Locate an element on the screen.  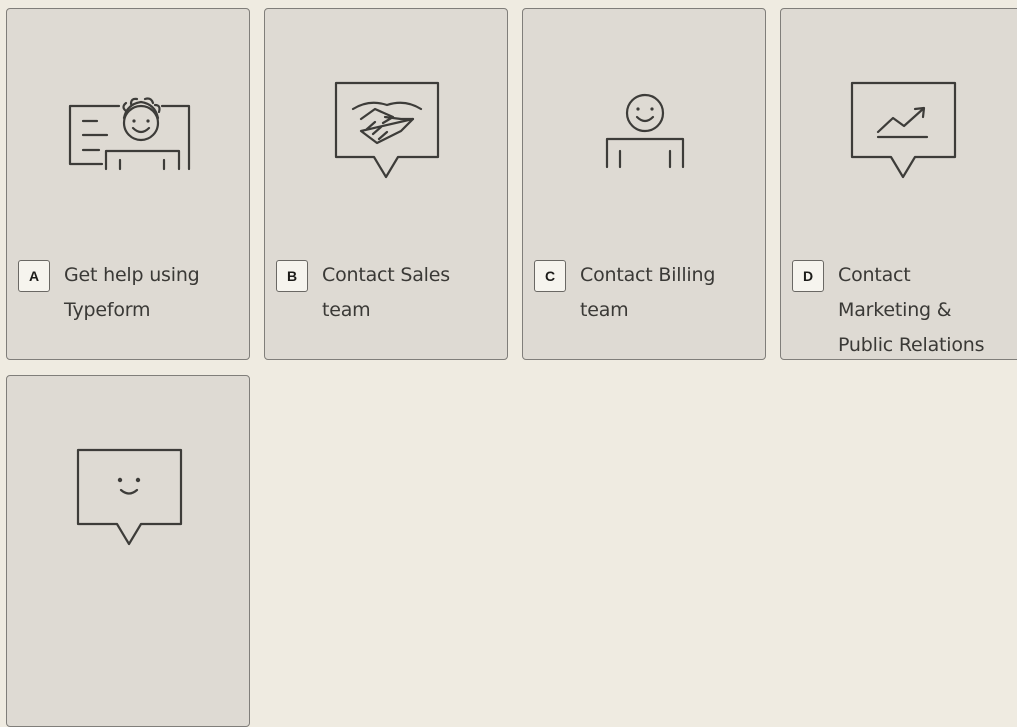
choice-label-b: B Contact Sales team is located at coordinates (387, 293).